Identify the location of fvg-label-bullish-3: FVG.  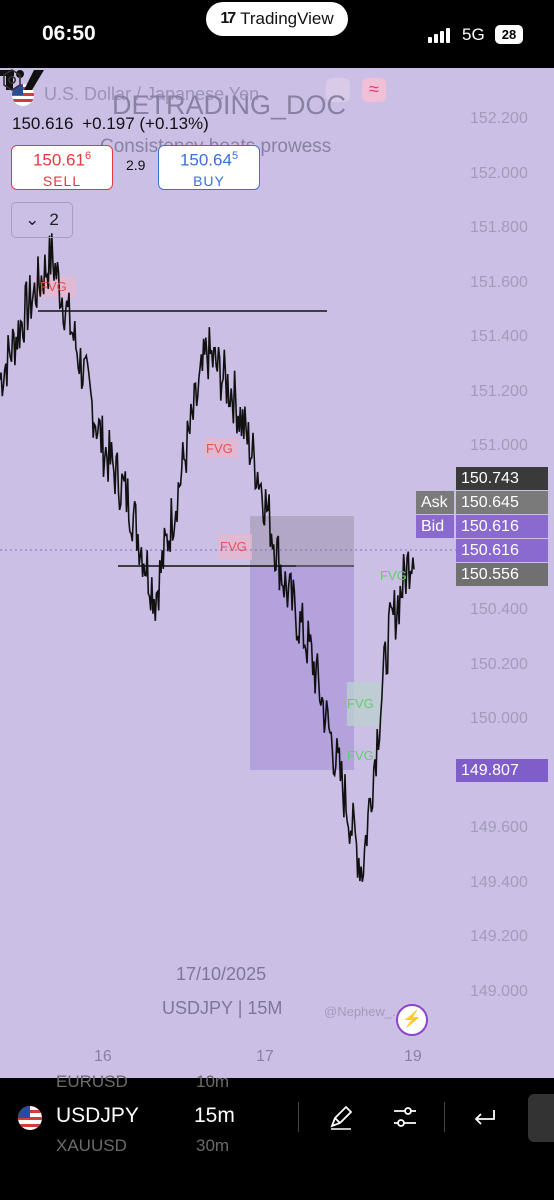
(360, 755).